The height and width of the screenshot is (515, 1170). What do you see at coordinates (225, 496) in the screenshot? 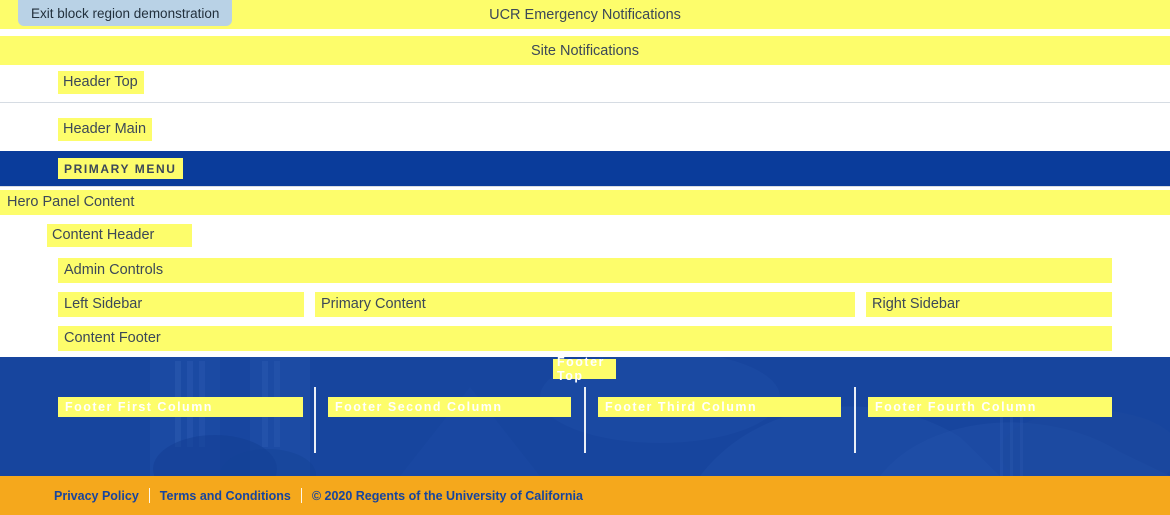
I see `terms-and-conditions-link: Terms and Conditions` at bounding box center [225, 496].